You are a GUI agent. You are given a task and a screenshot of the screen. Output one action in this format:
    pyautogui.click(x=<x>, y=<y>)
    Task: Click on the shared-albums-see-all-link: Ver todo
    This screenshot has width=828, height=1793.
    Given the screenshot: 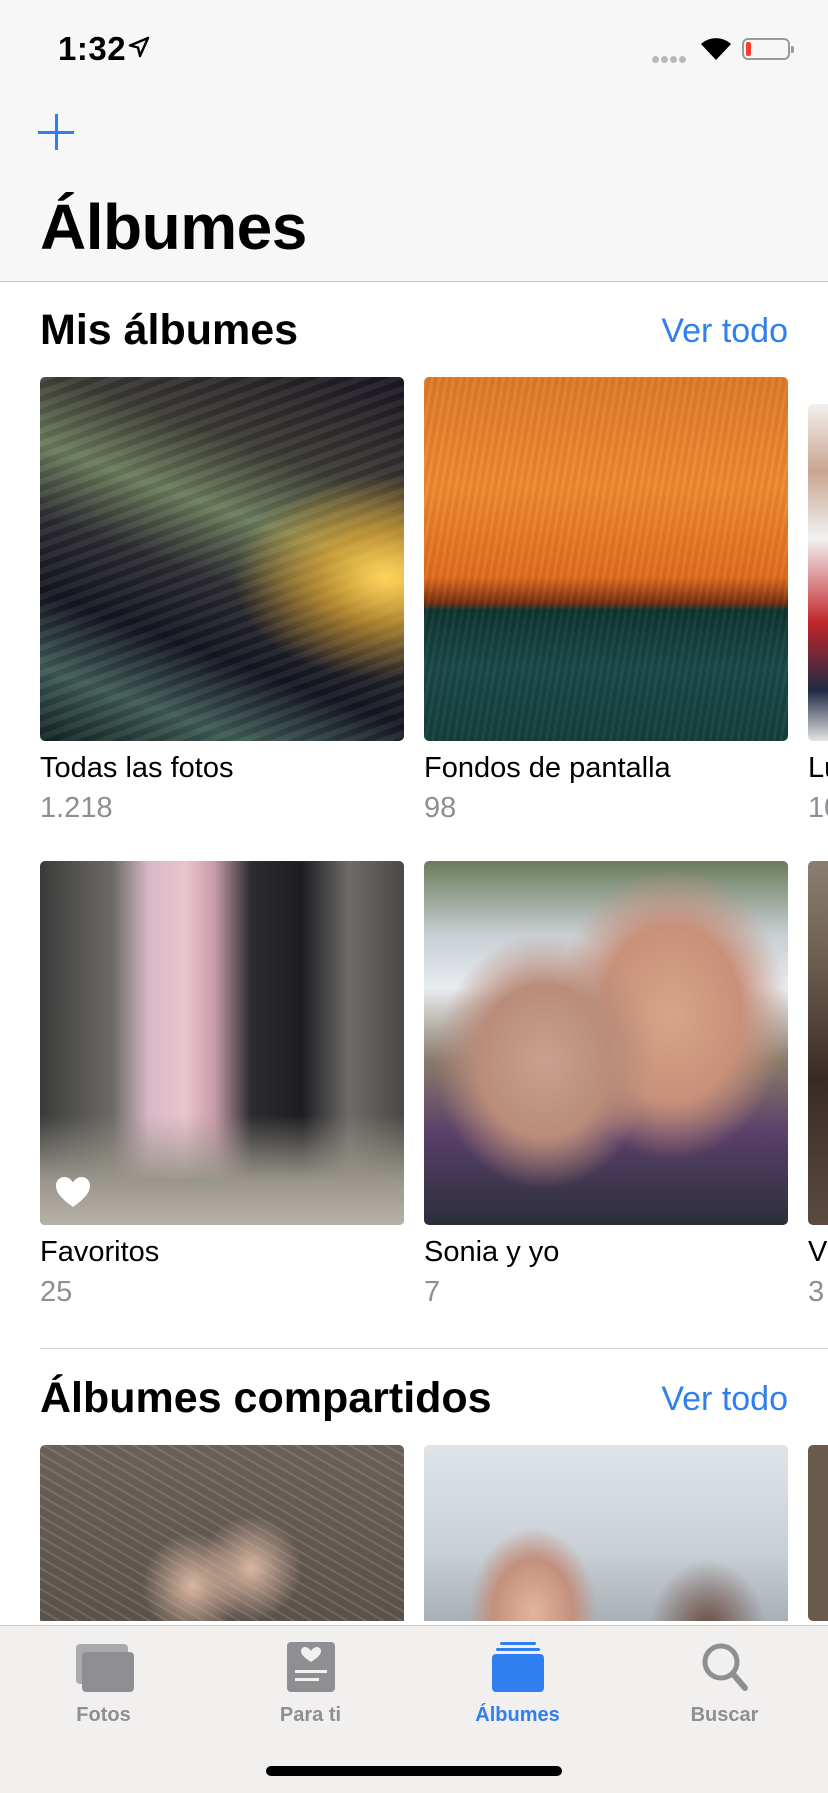 What is the action you would take?
    pyautogui.click(x=724, y=1399)
    